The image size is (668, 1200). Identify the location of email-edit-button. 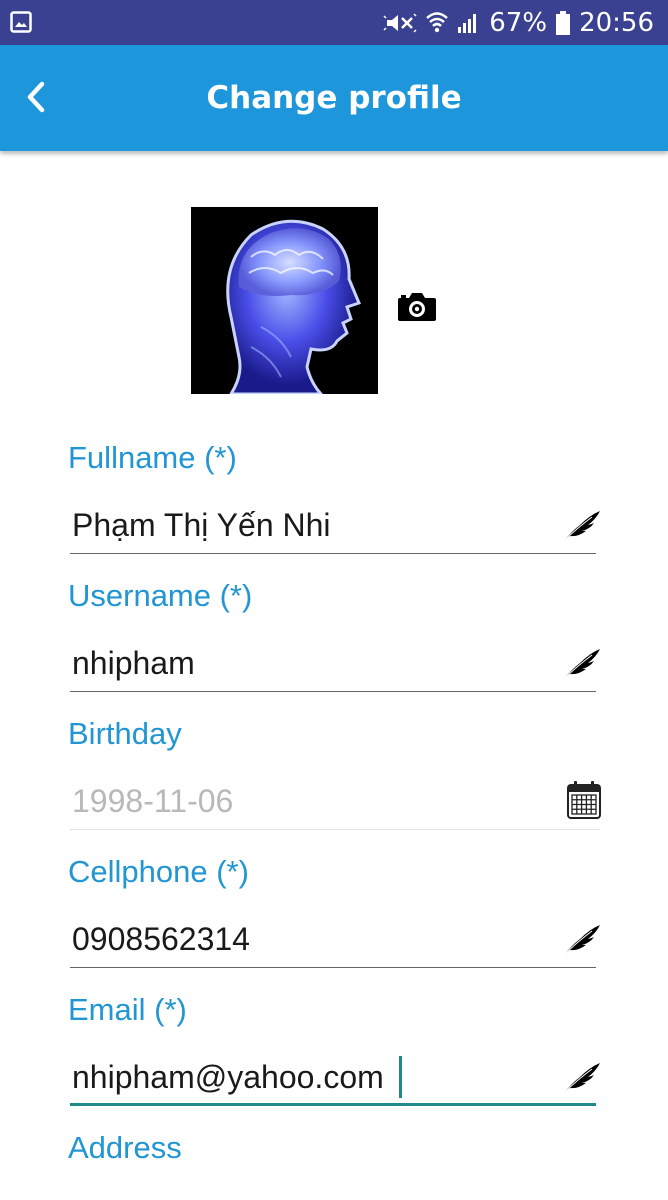
(582, 1078).